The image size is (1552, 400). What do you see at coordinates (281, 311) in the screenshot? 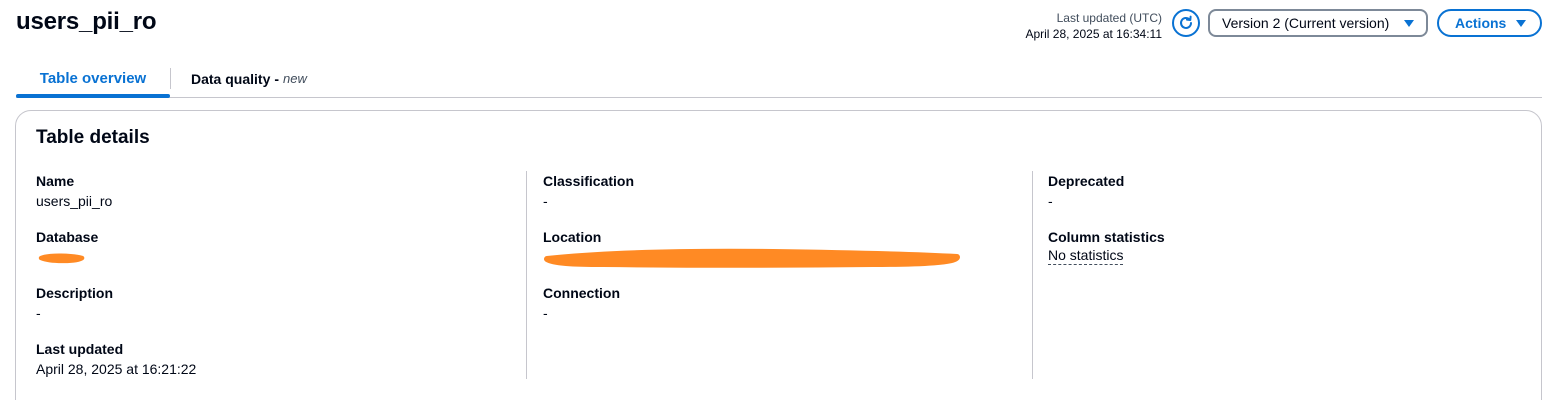
I see `description-field: Description -` at bounding box center [281, 311].